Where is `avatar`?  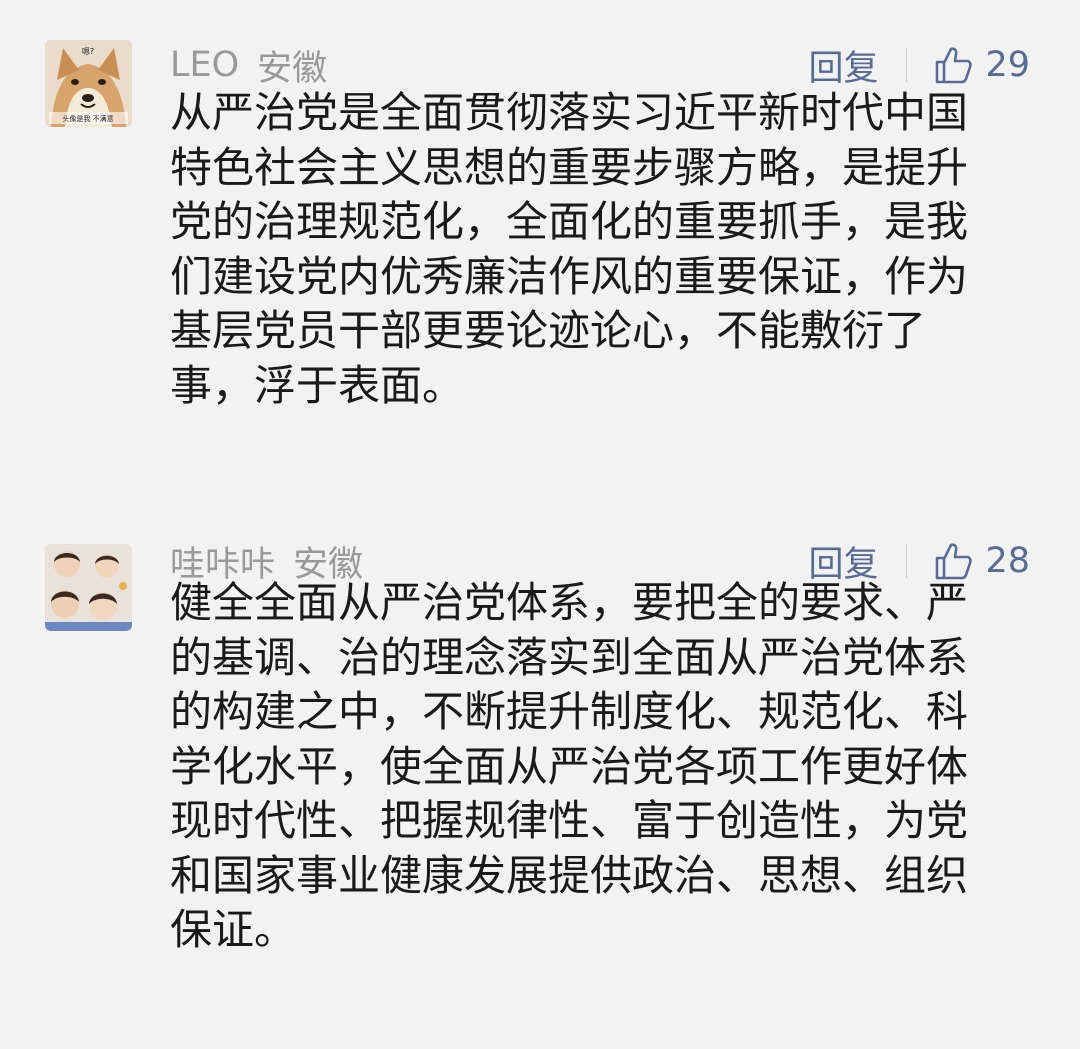 avatar is located at coordinates (88, 587).